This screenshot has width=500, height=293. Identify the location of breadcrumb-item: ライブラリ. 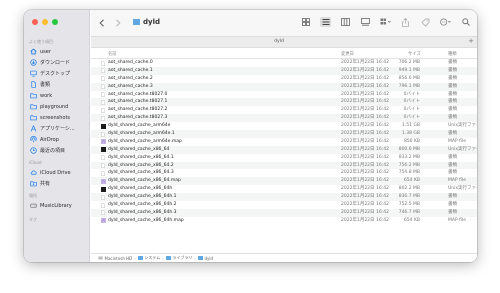
(178, 258).